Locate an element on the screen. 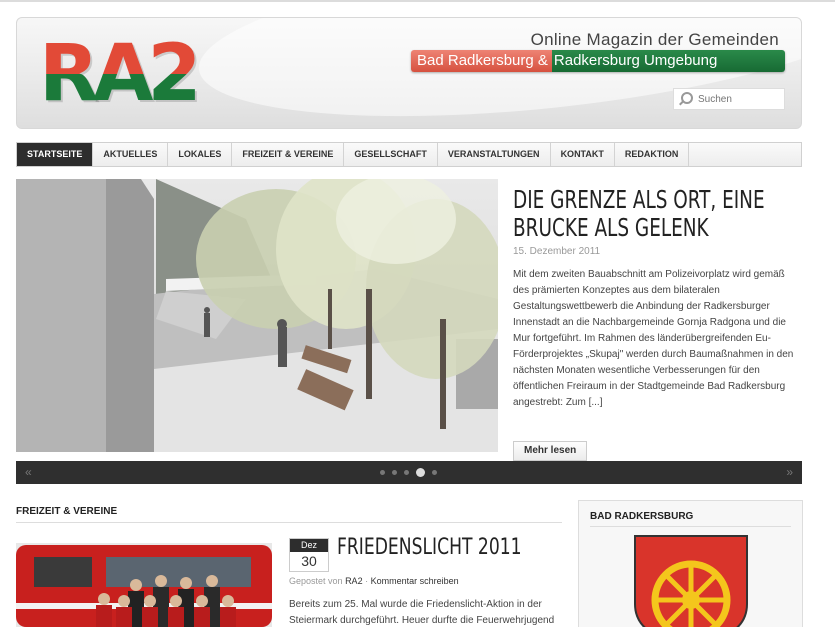 The width and height of the screenshot is (835, 627). sidebar-widget: BAD RADKERSBURG is located at coordinates (690, 563).